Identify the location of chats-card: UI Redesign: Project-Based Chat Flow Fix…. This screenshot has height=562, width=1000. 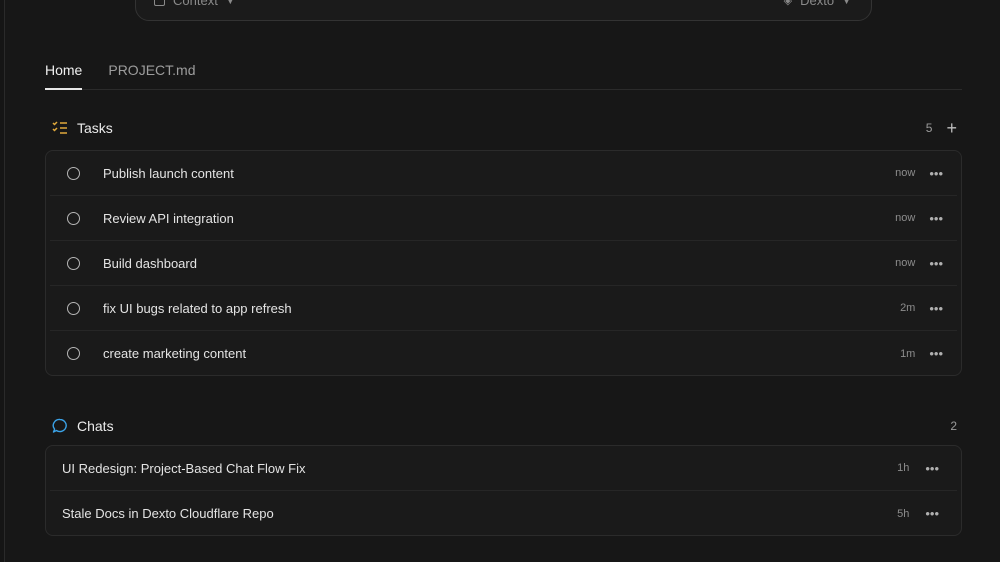
(503, 490).